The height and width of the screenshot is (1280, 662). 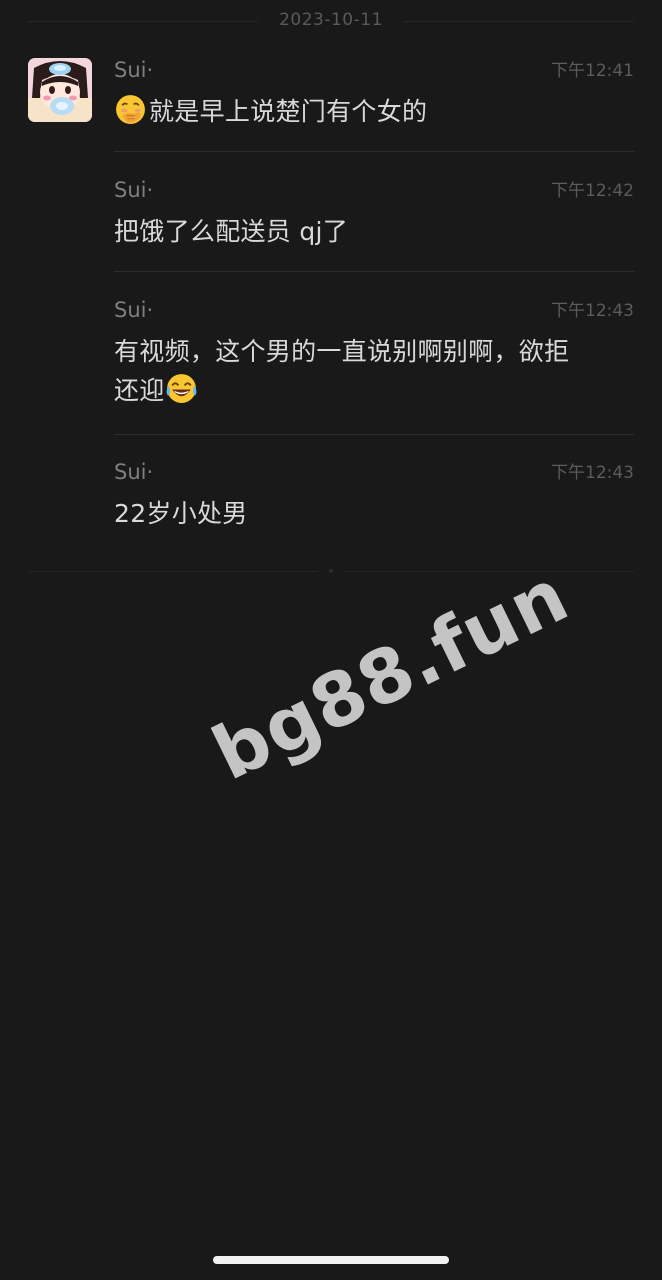 I want to click on face-with-hand-over-mouth-emoji-icon, so click(x=130, y=109).